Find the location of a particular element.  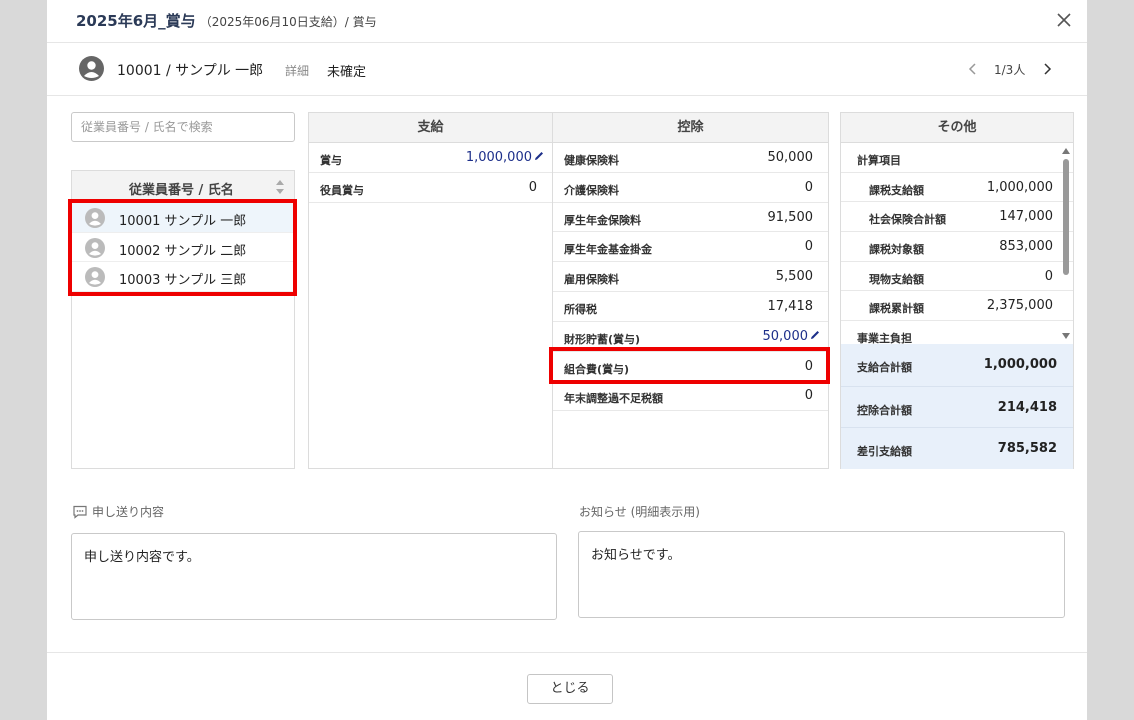

memo-textarea: 申し送り内容です。 is located at coordinates (314, 576).